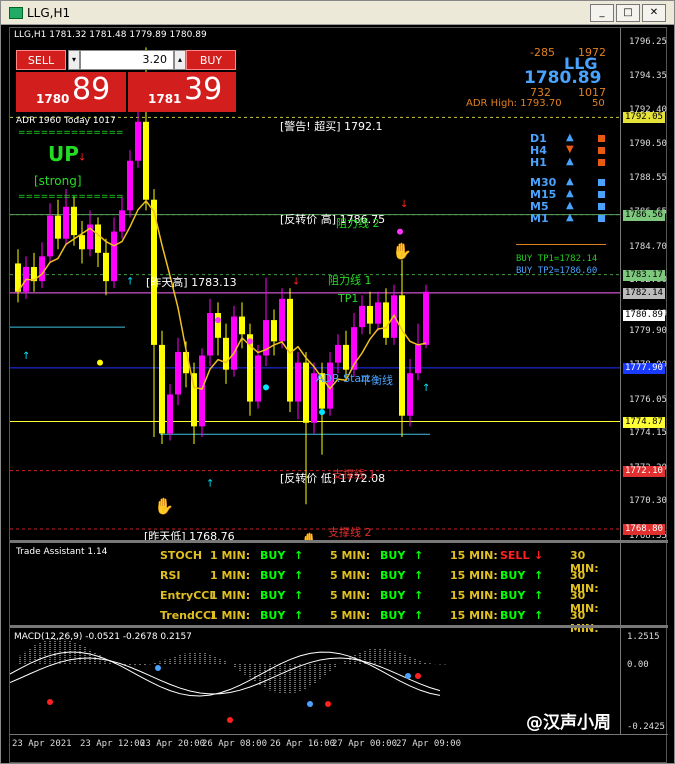 Image resolution: width=675 pixels, height=764 pixels. Describe the element at coordinates (644, 422) in the screenshot. I see `price-level-tag: 1774.87` at that location.